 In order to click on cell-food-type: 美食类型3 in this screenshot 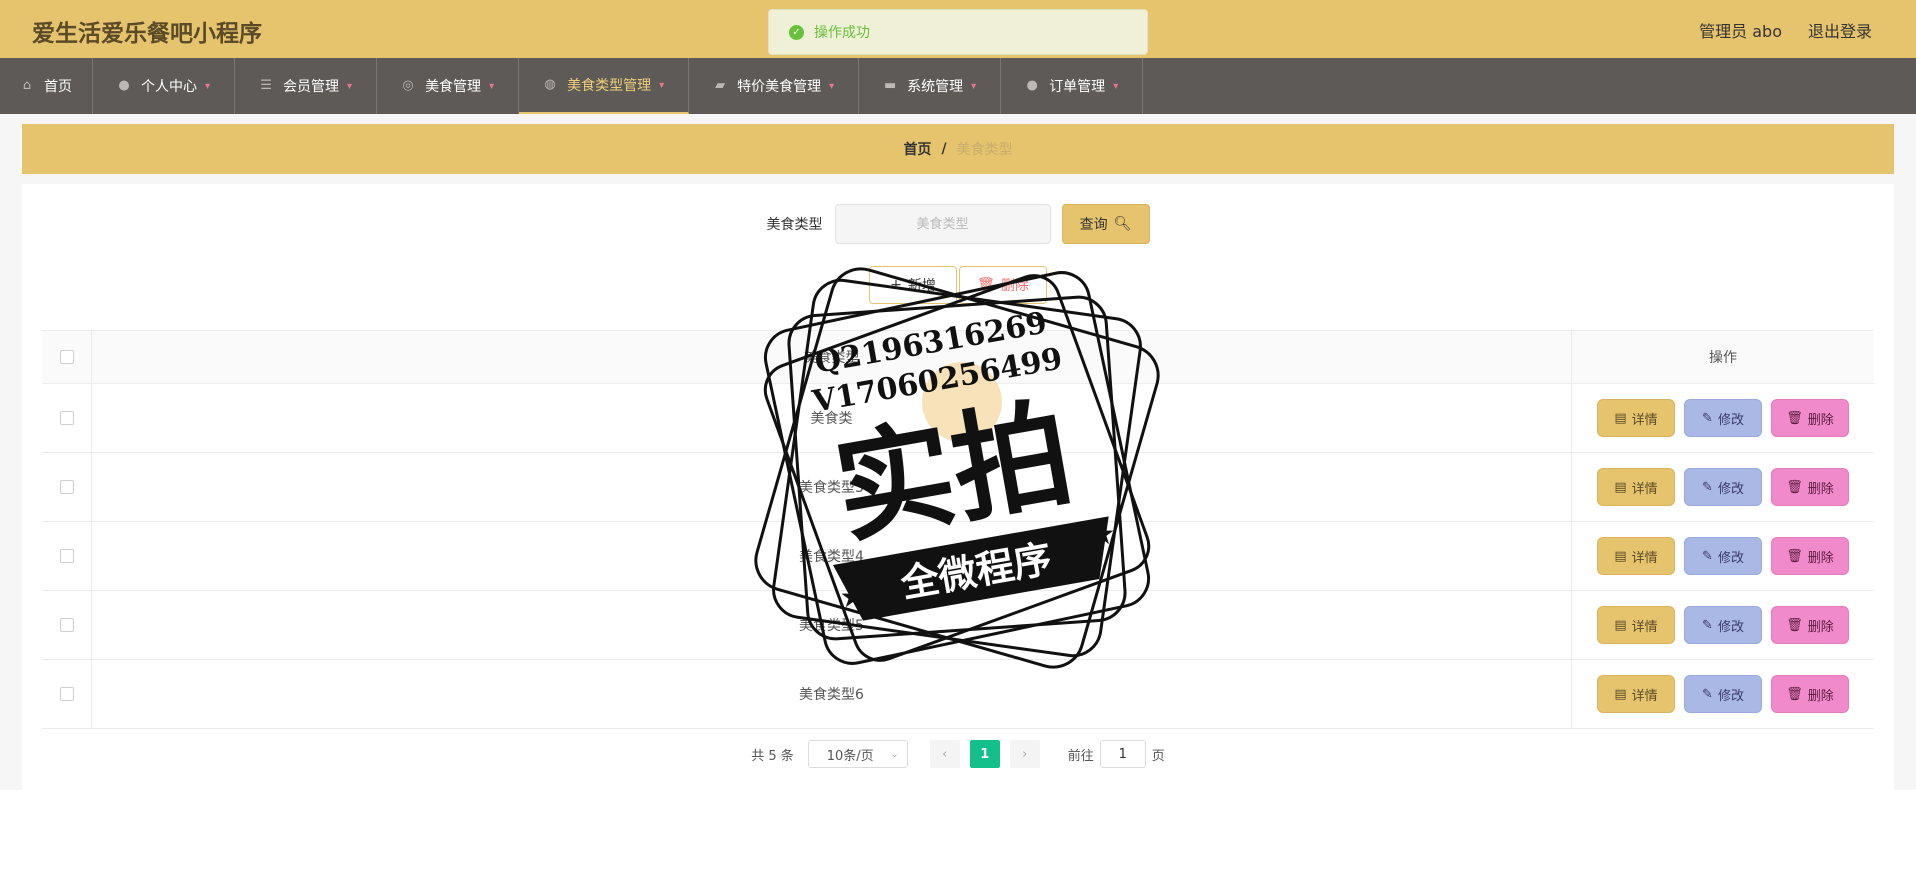, I will do `click(832, 487)`.